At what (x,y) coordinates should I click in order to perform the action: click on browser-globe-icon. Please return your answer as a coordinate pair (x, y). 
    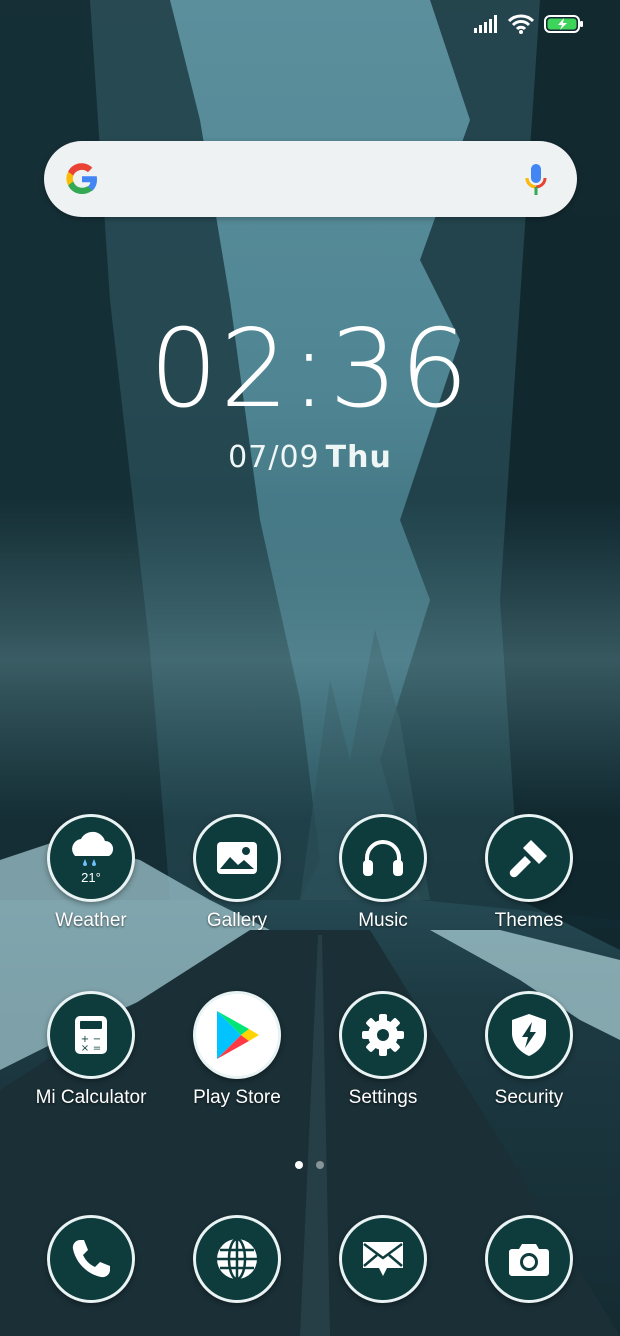
    Looking at the image, I should click on (237, 1259).